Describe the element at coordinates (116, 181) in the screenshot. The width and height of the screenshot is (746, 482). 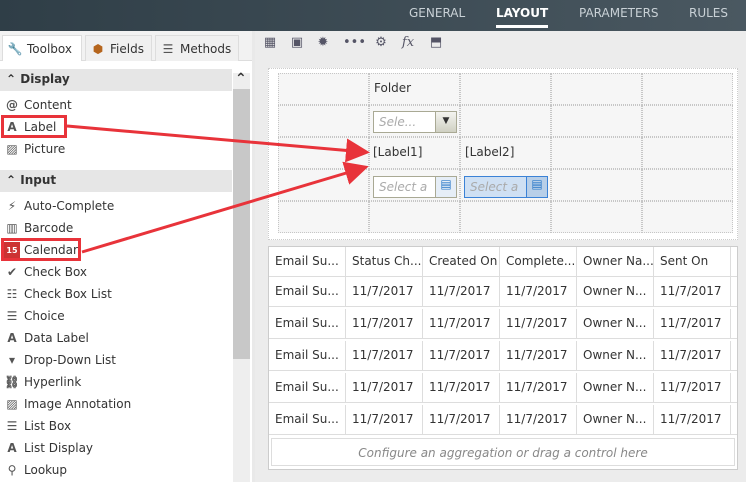
I see `section-input: ⌃ Input` at that location.